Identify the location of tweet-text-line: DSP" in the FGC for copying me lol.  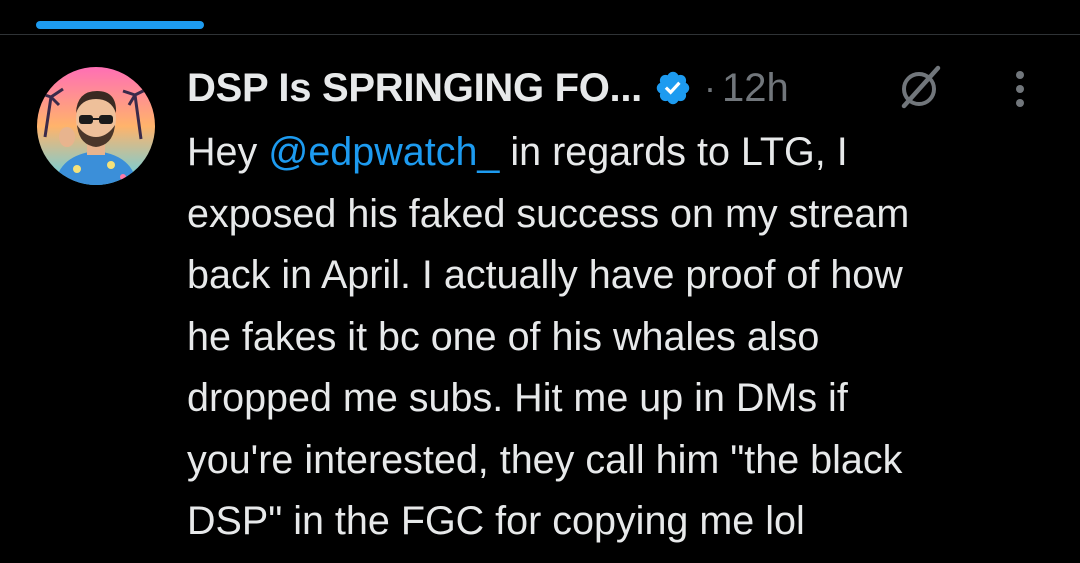
(496, 521).